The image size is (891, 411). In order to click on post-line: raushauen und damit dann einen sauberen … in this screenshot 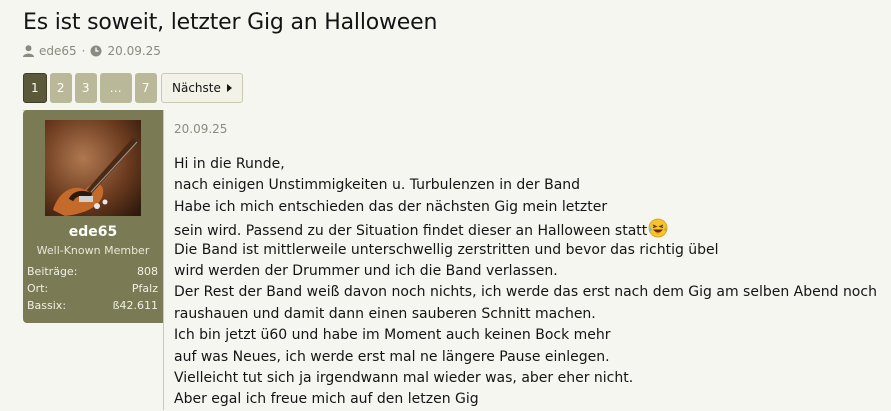, I will do `click(385, 313)`.